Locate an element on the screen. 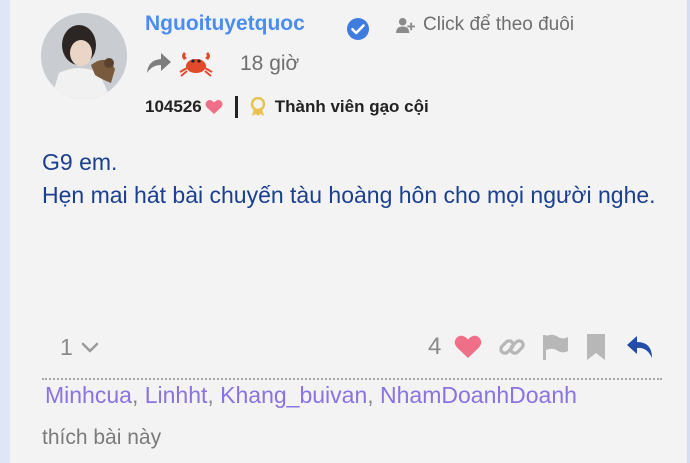  avatar is located at coordinates (84, 56).